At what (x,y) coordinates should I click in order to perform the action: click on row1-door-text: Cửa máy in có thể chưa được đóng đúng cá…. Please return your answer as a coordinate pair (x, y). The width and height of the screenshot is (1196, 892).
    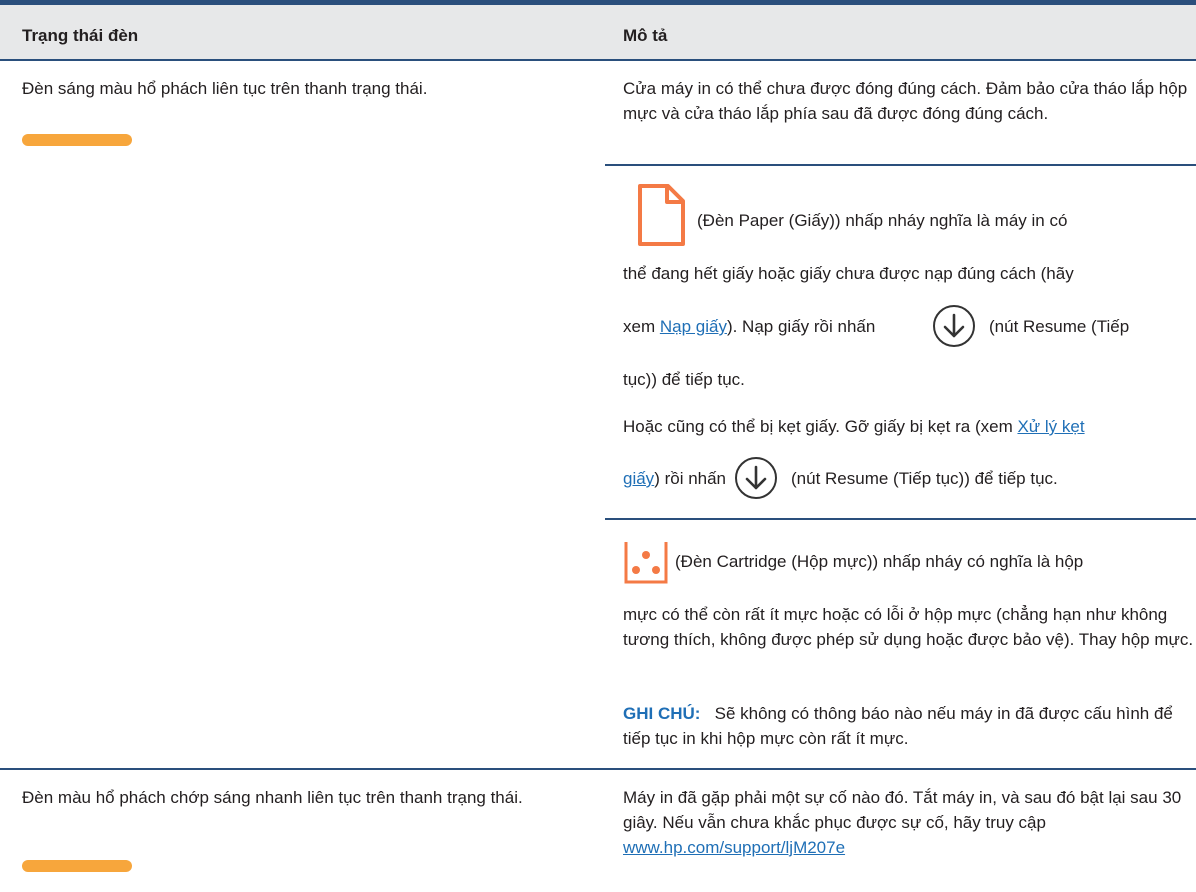
    Looking at the image, I should click on (905, 101).